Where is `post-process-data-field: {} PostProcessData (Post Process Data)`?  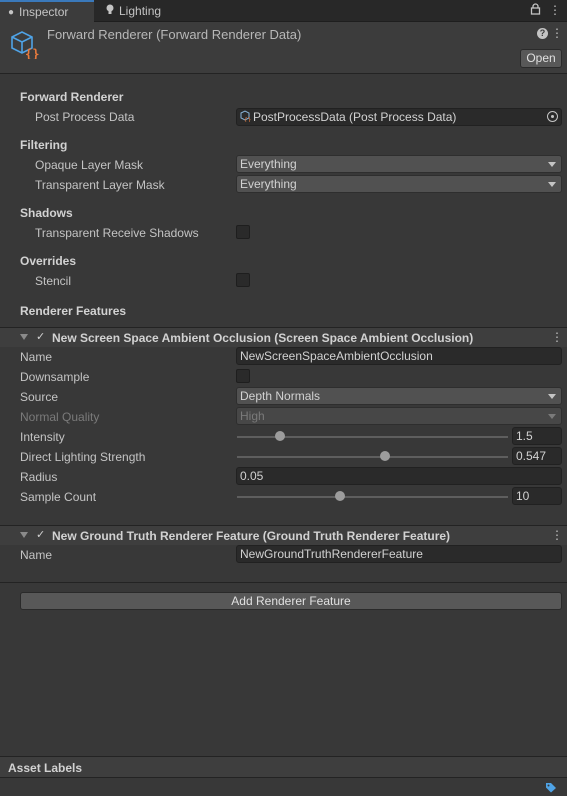 post-process-data-field: {} PostProcessData (Post Process Data) is located at coordinates (399, 117).